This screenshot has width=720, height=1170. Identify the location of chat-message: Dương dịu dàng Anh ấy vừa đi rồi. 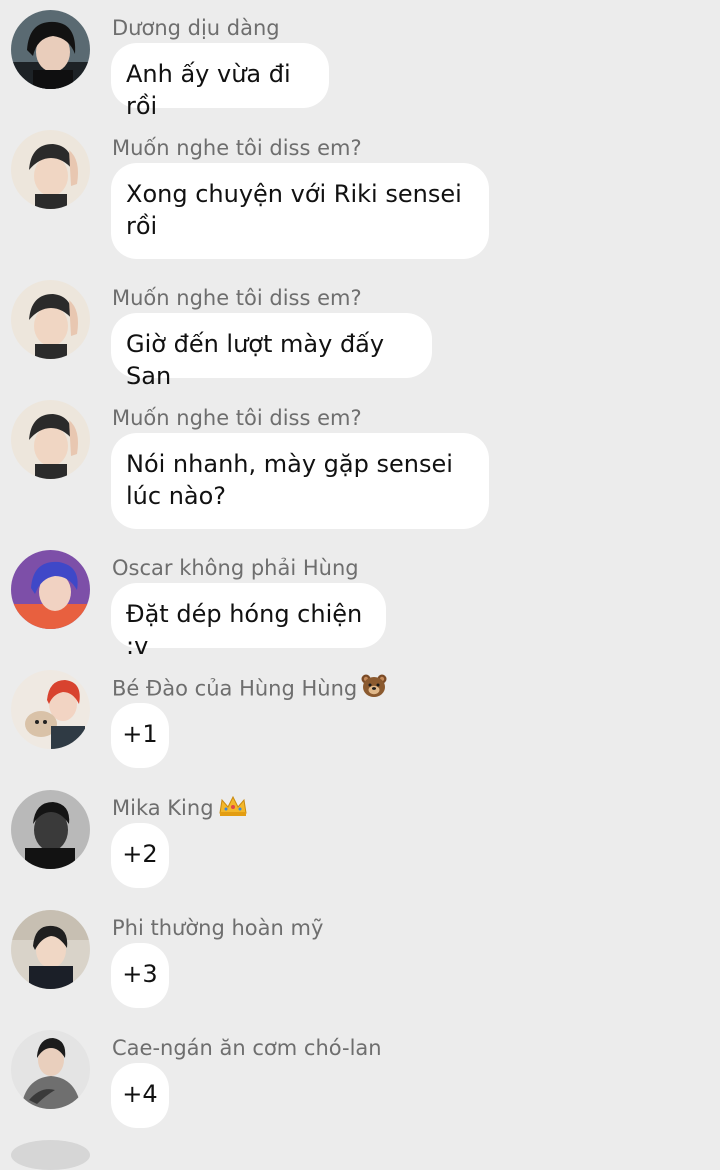
(360, 60).